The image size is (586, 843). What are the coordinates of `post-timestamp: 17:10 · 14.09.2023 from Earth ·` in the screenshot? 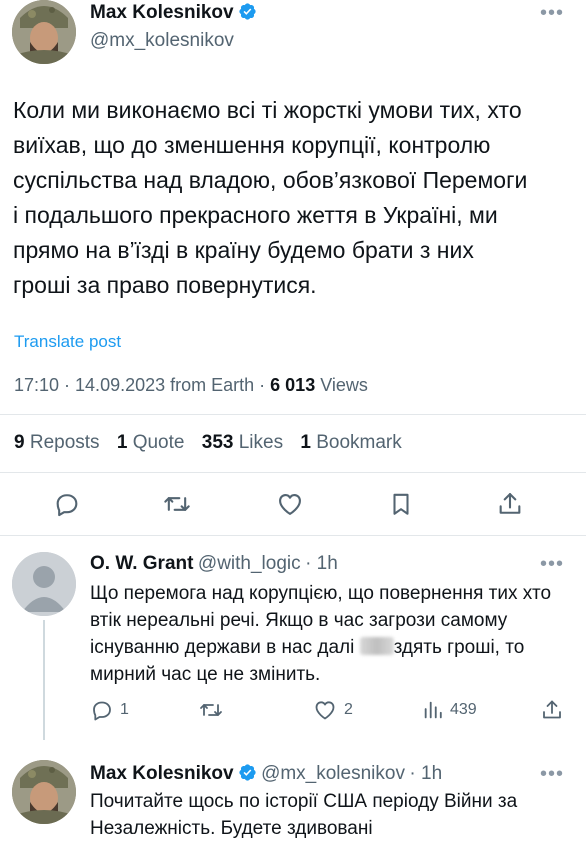 It's located at (142, 385).